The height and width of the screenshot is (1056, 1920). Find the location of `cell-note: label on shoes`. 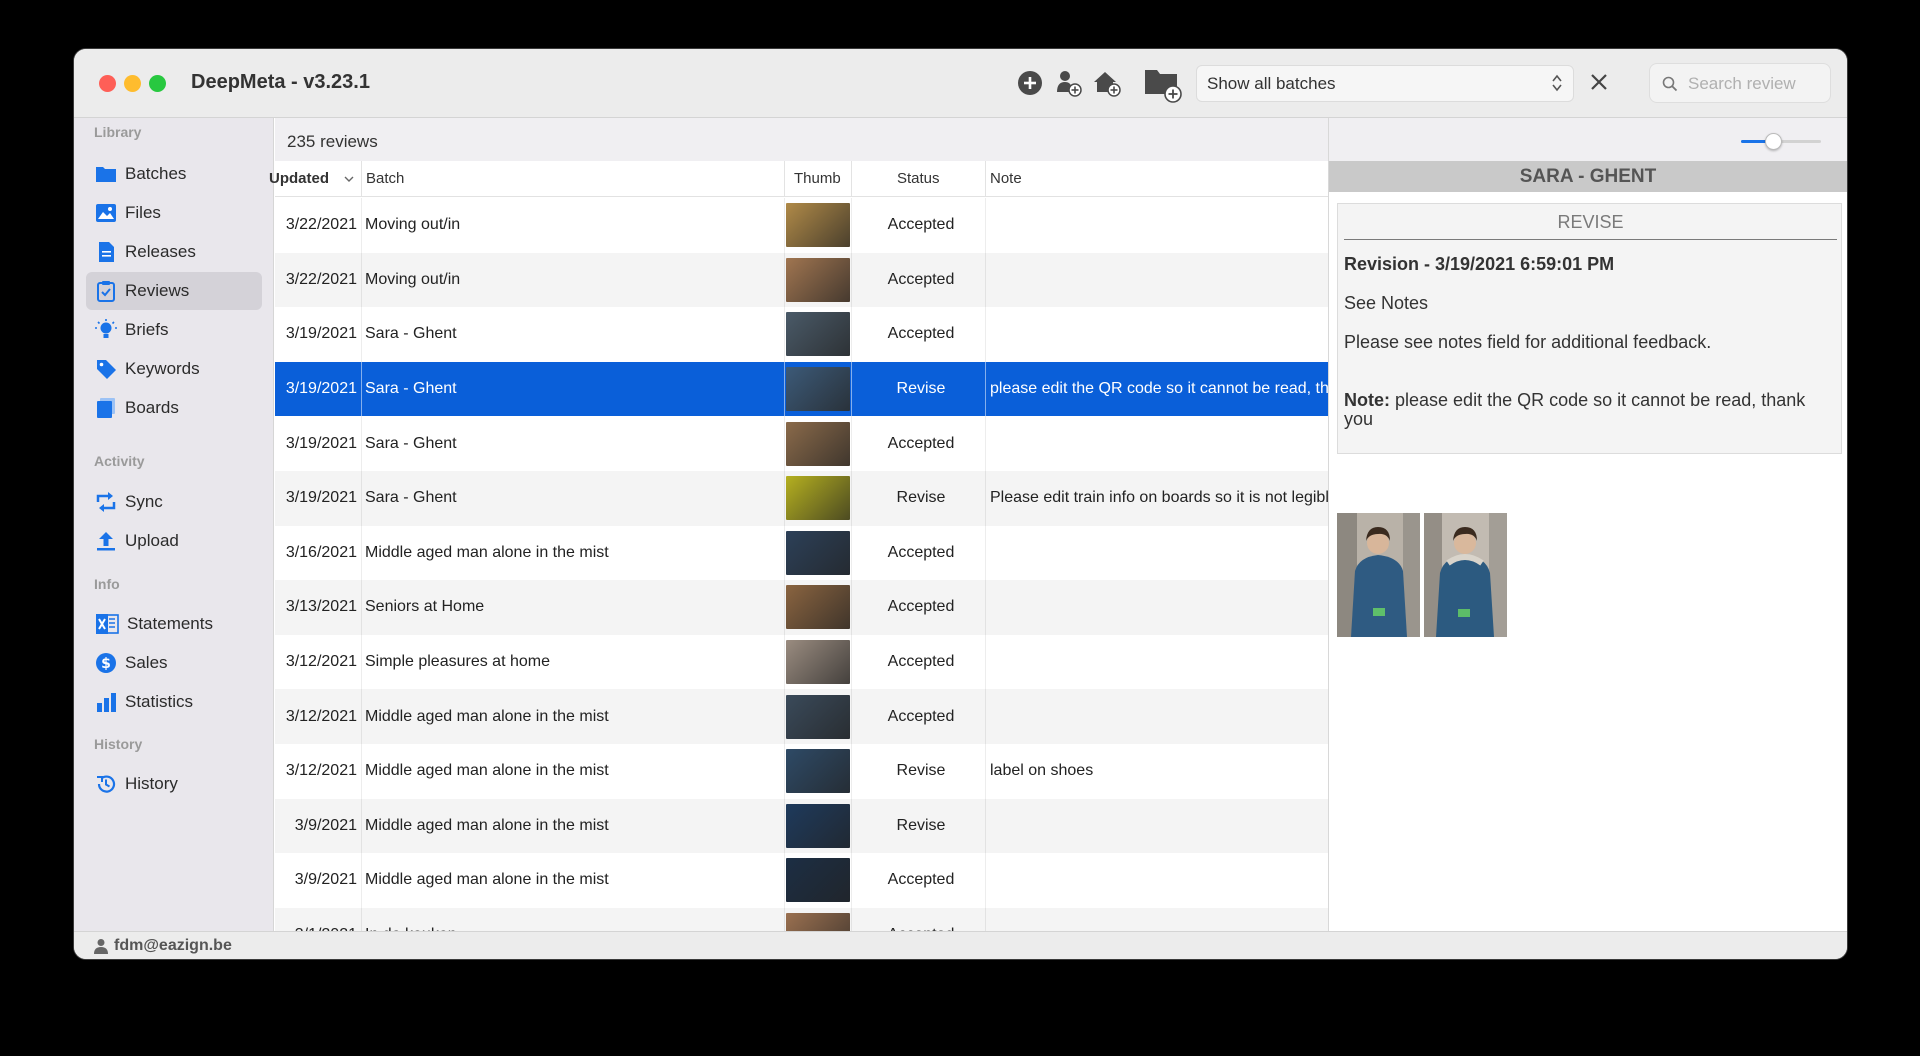

cell-note: label on shoes is located at coordinates (1042, 771).